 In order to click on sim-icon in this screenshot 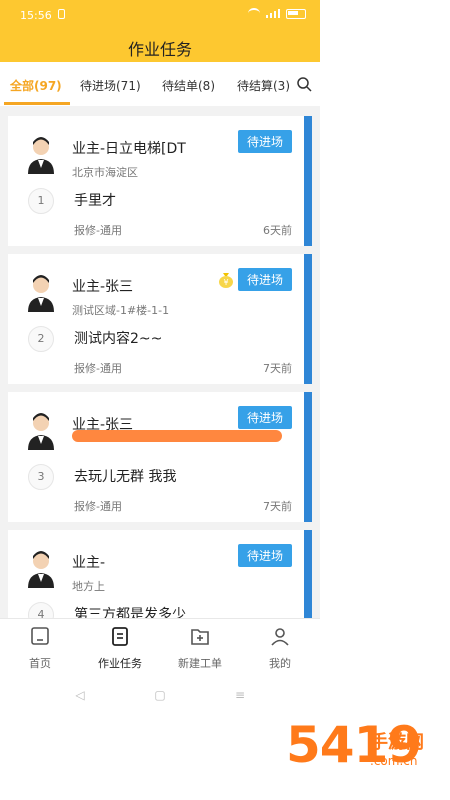, I will do `click(61, 14)`.